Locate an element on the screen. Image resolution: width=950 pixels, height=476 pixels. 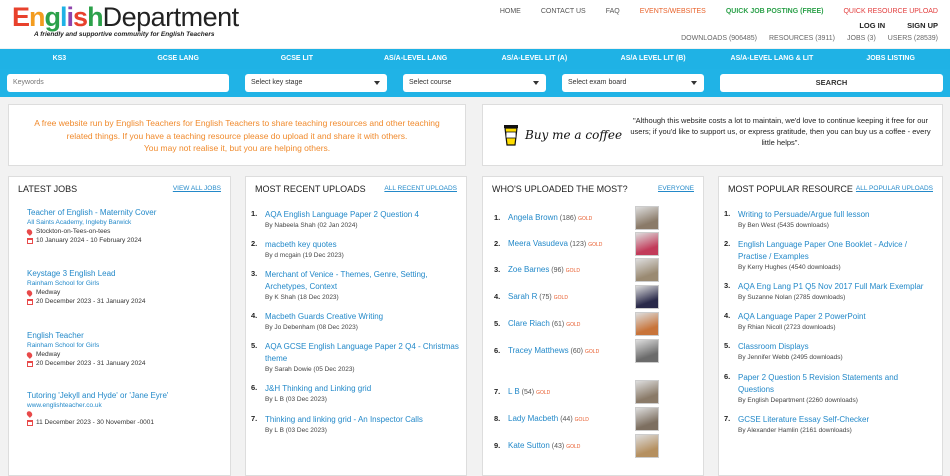
coffee-cup-icon is located at coordinates (511, 135).